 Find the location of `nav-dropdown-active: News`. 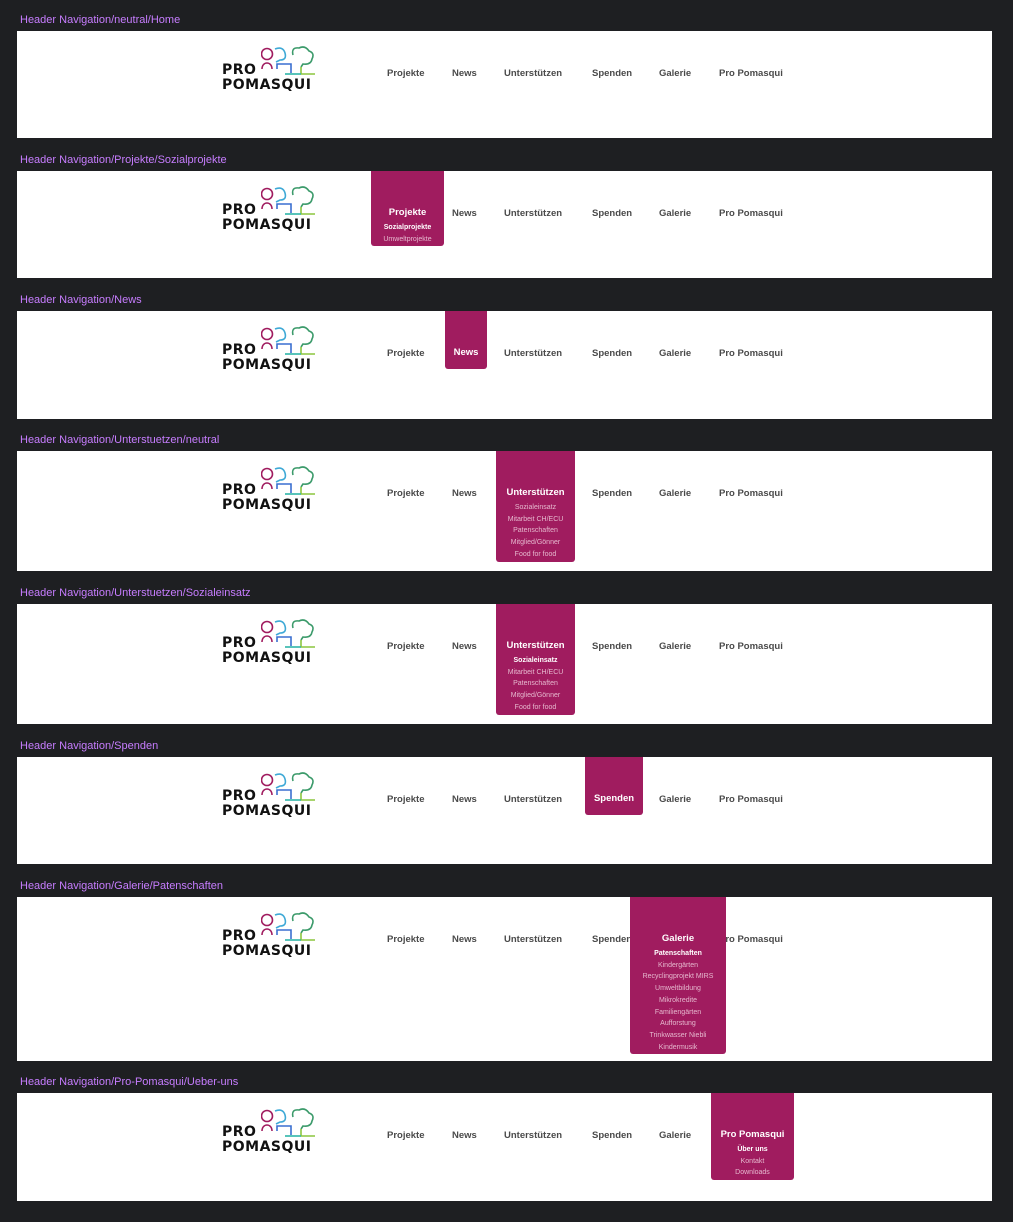

nav-dropdown-active: News is located at coordinates (466, 340).